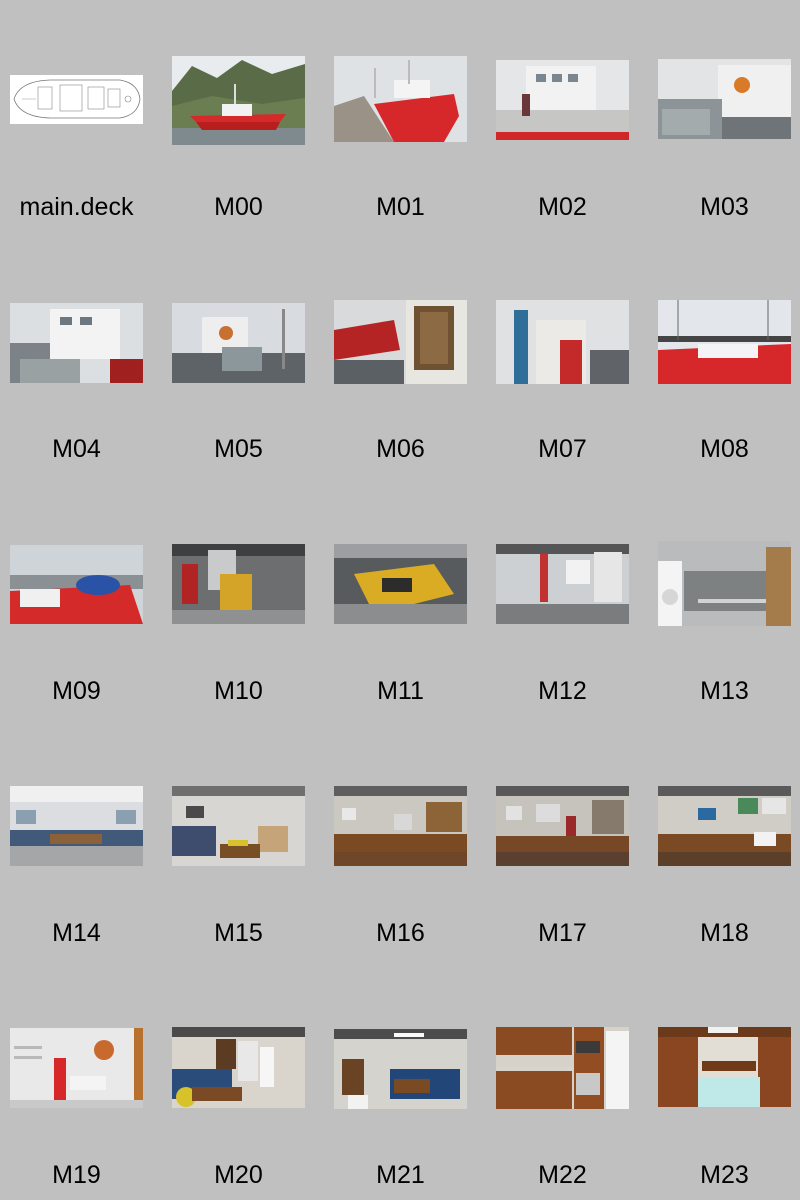 The height and width of the screenshot is (1200, 800). What do you see at coordinates (562, 207) in the screenshot?
I see `thumbnail-caption: M02` at bounding box center [562, 207].